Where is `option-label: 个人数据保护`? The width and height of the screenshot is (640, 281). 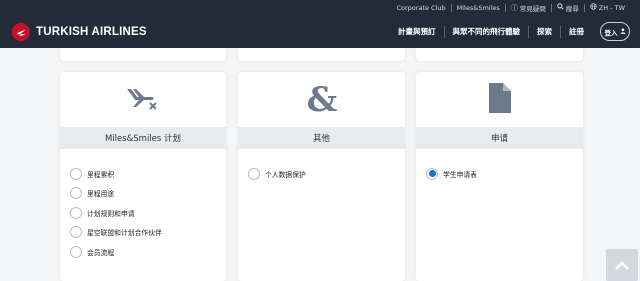
option-label: 个人数据保护 is located at coordinates (285, 174).